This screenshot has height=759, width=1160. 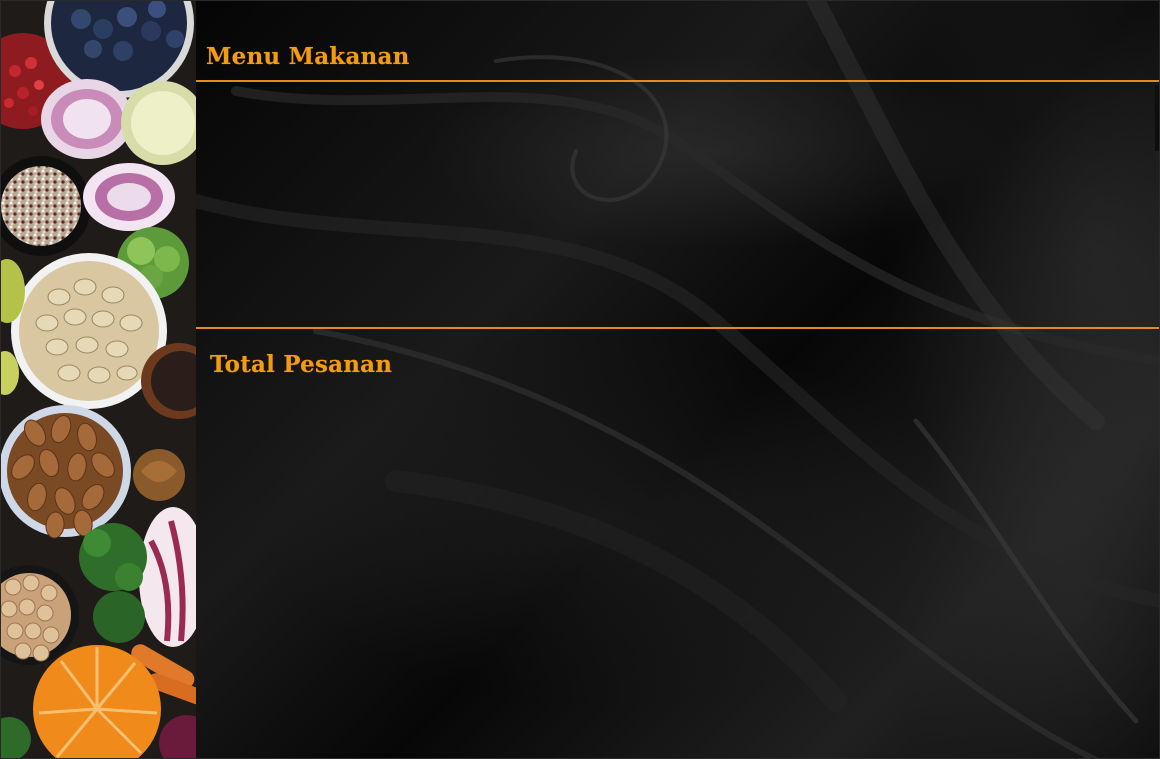 What do you see at coordinates (677, 81) in the screenshot?
I see `menu-top-divider` at bounding box center [677, 81].